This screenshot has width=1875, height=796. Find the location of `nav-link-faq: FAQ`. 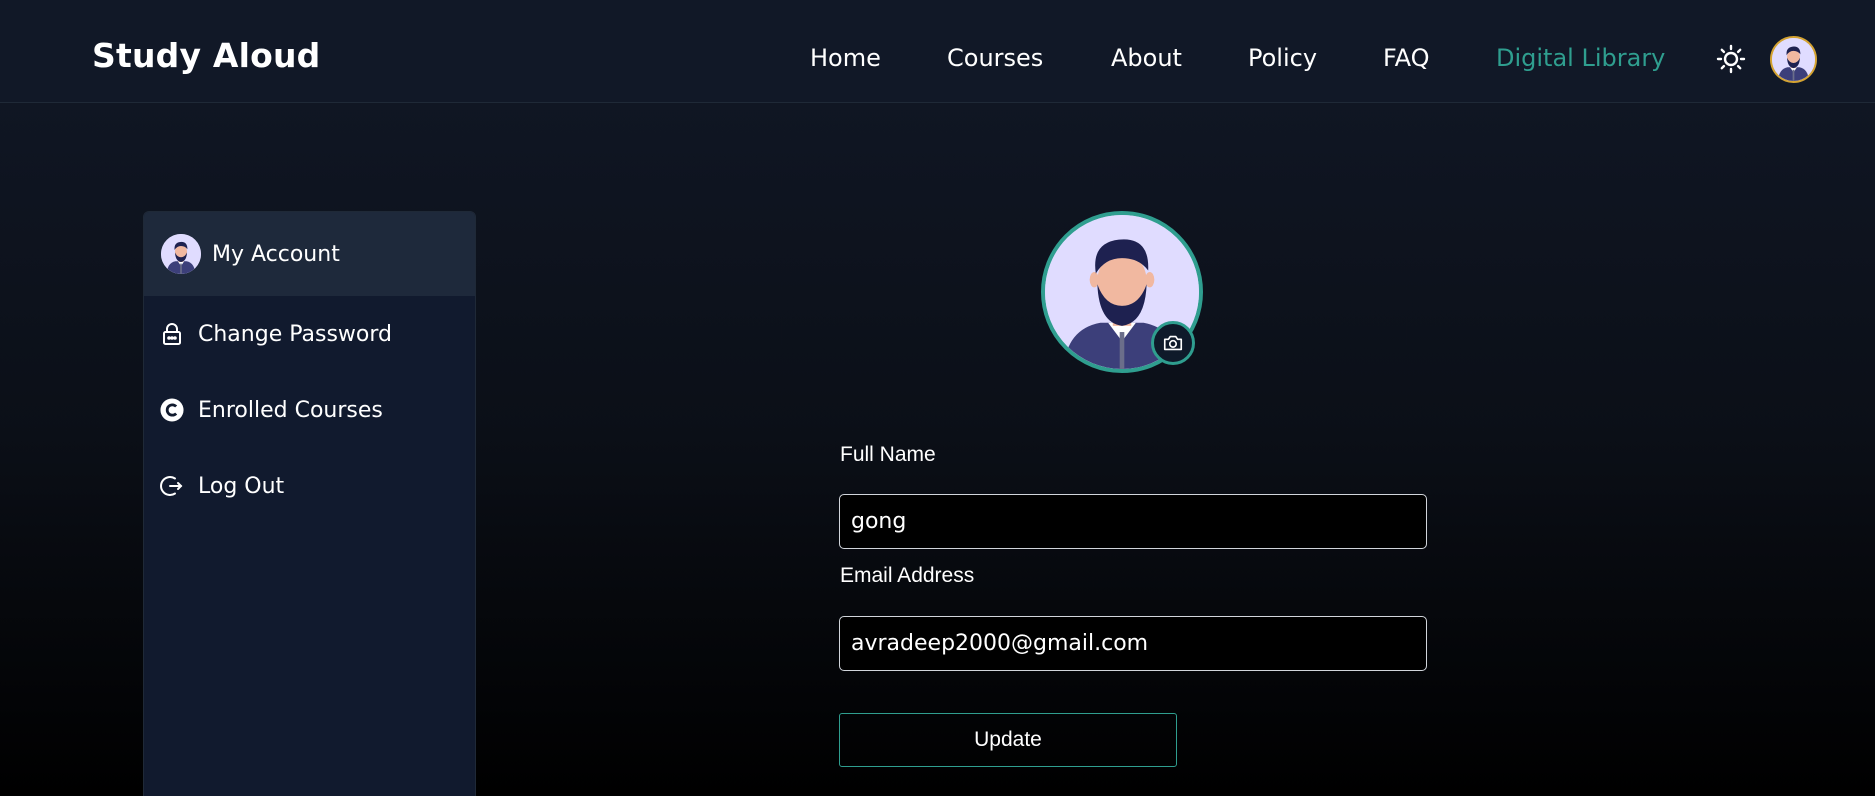

nav-link-faq: FAQ is located at coordinates (1406, 58).